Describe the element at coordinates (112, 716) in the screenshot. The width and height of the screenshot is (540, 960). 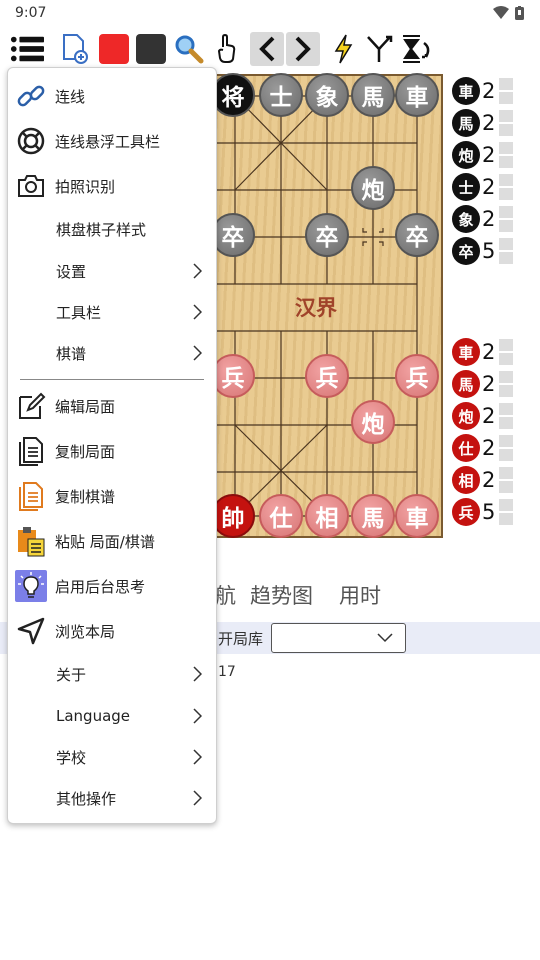
I see `menu-item-language: Language` at that location.